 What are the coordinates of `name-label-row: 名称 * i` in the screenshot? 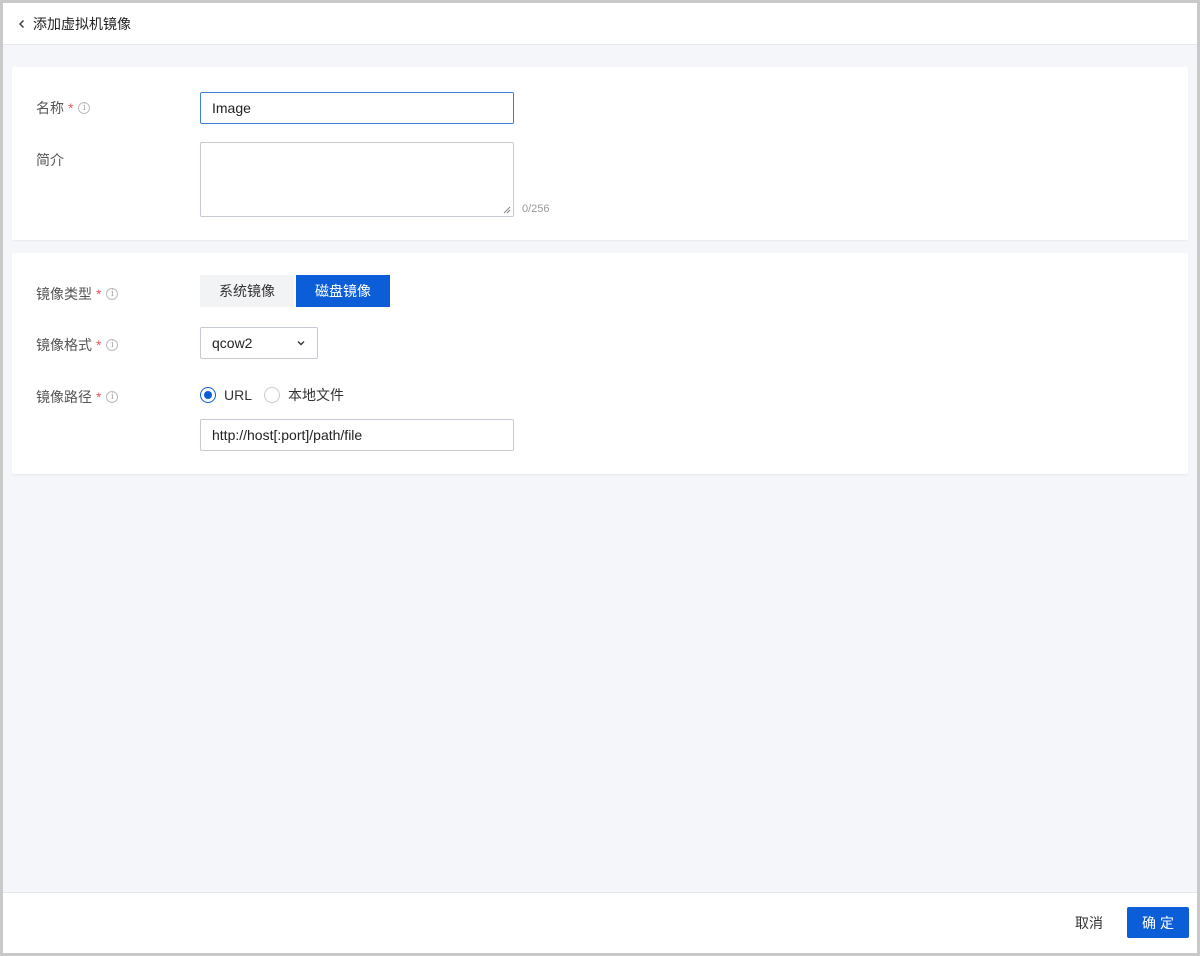 It's located at (63, 108).